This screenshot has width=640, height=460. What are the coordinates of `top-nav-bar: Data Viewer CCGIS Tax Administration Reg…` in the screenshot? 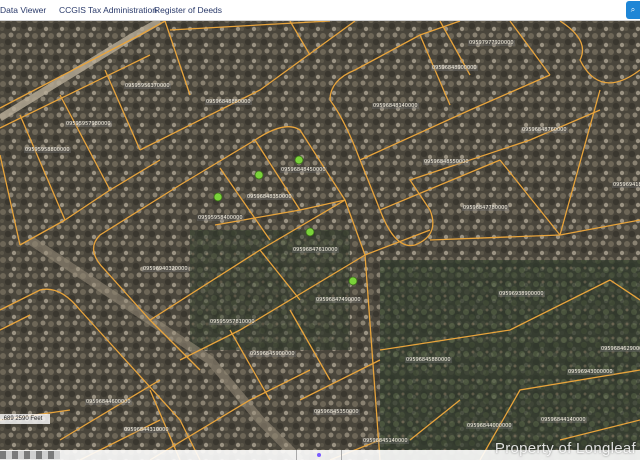 It's located at (320, 10).